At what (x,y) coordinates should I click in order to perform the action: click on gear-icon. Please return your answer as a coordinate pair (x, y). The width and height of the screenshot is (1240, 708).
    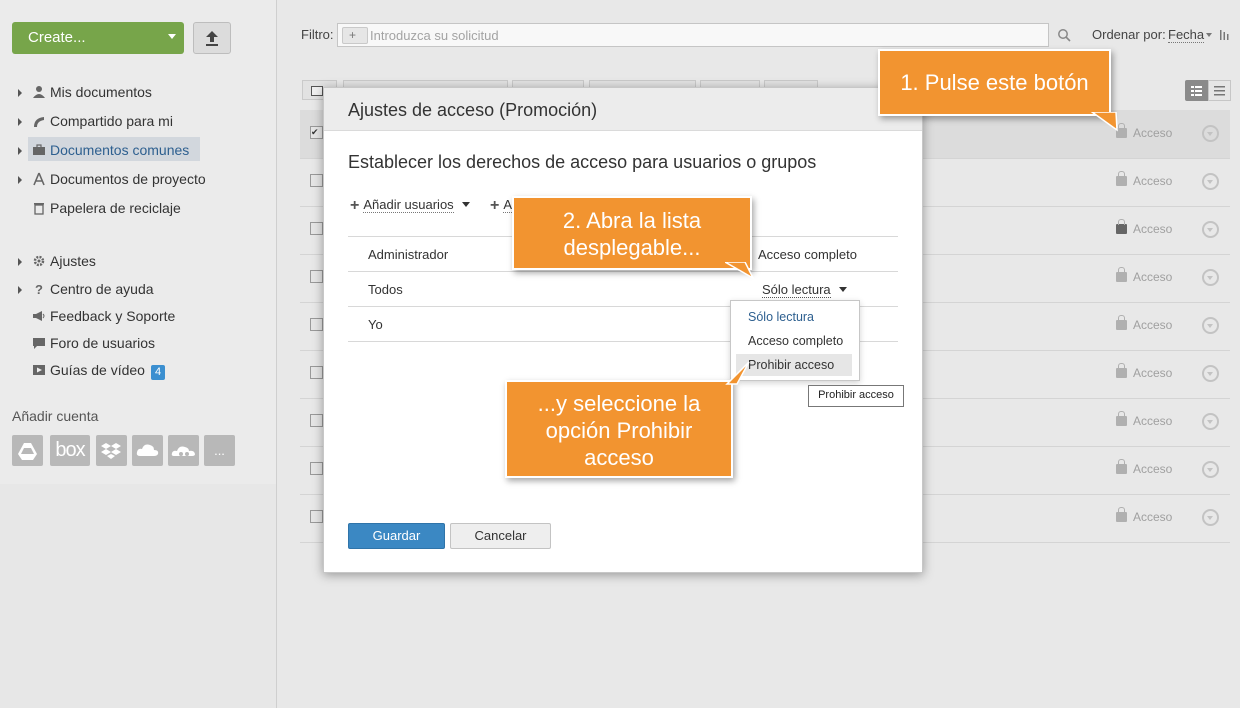
    Looking at the image, I should click on (39, 261).